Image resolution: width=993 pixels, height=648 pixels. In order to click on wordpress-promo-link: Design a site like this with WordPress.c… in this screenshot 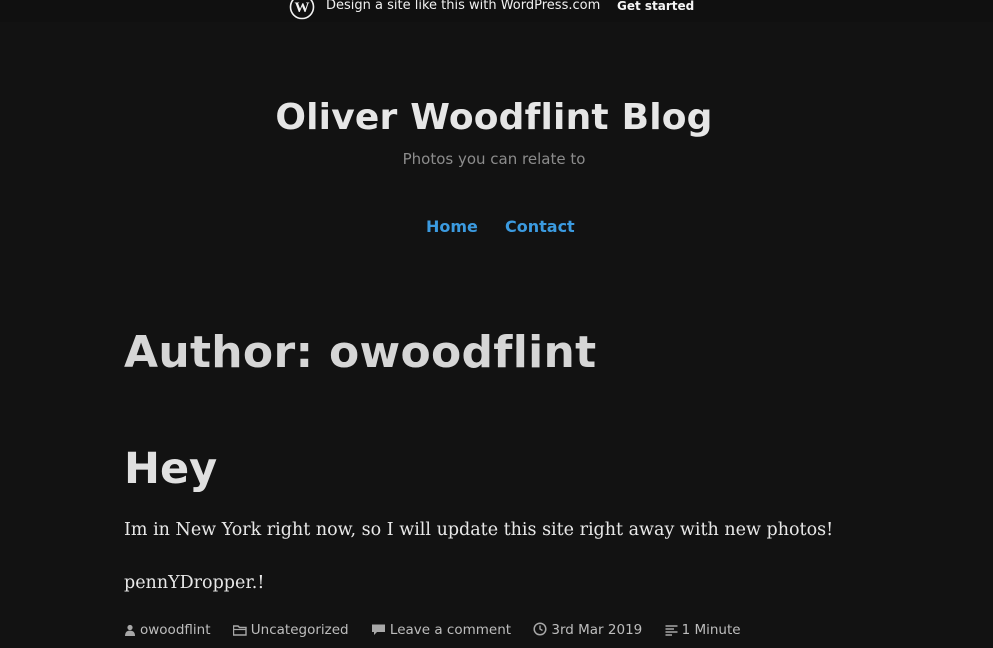, I will do `click(463, 6)`.